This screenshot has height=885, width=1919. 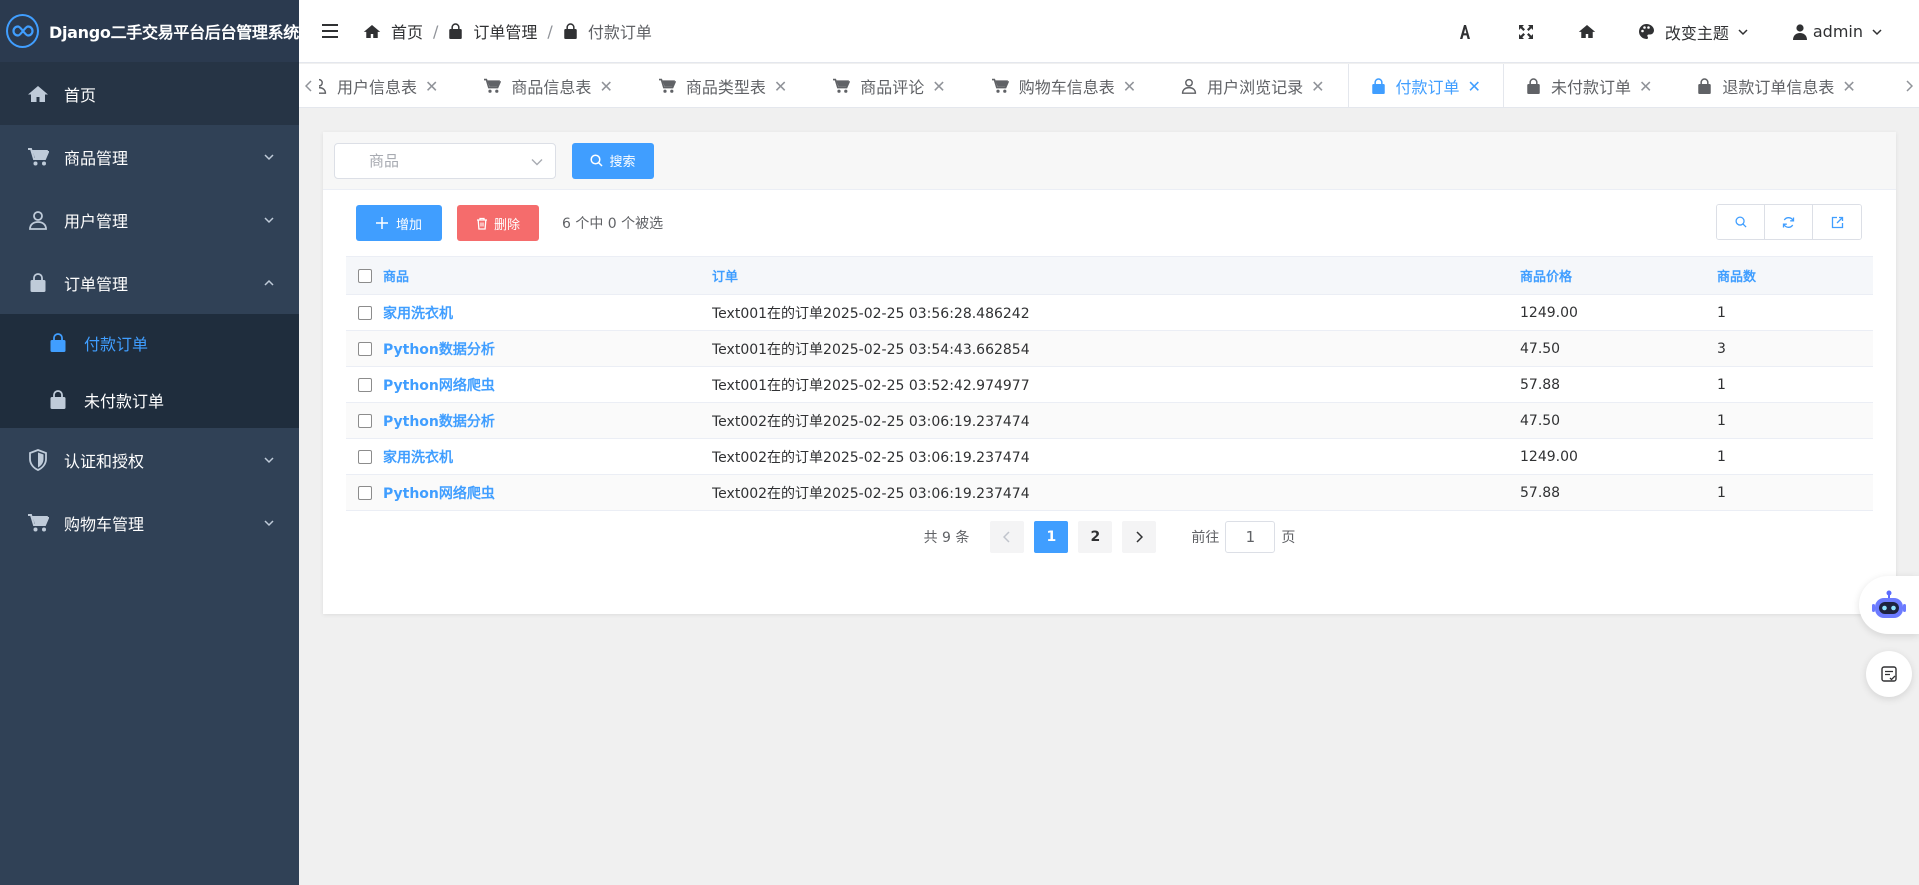 I want to click on export-button, so click(x=1837, y=222).